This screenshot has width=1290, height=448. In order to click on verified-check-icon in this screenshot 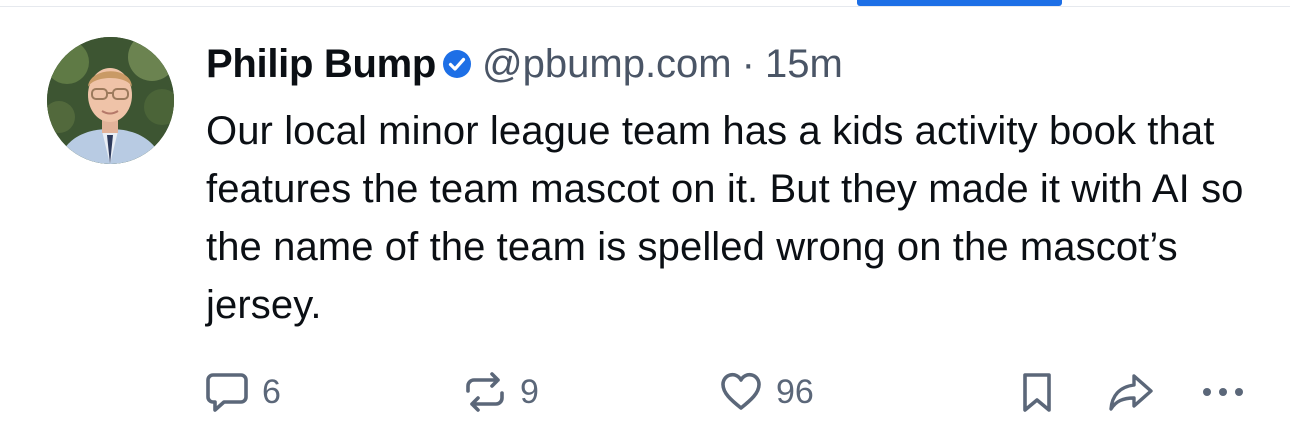, I will do `click(457, 64)`.